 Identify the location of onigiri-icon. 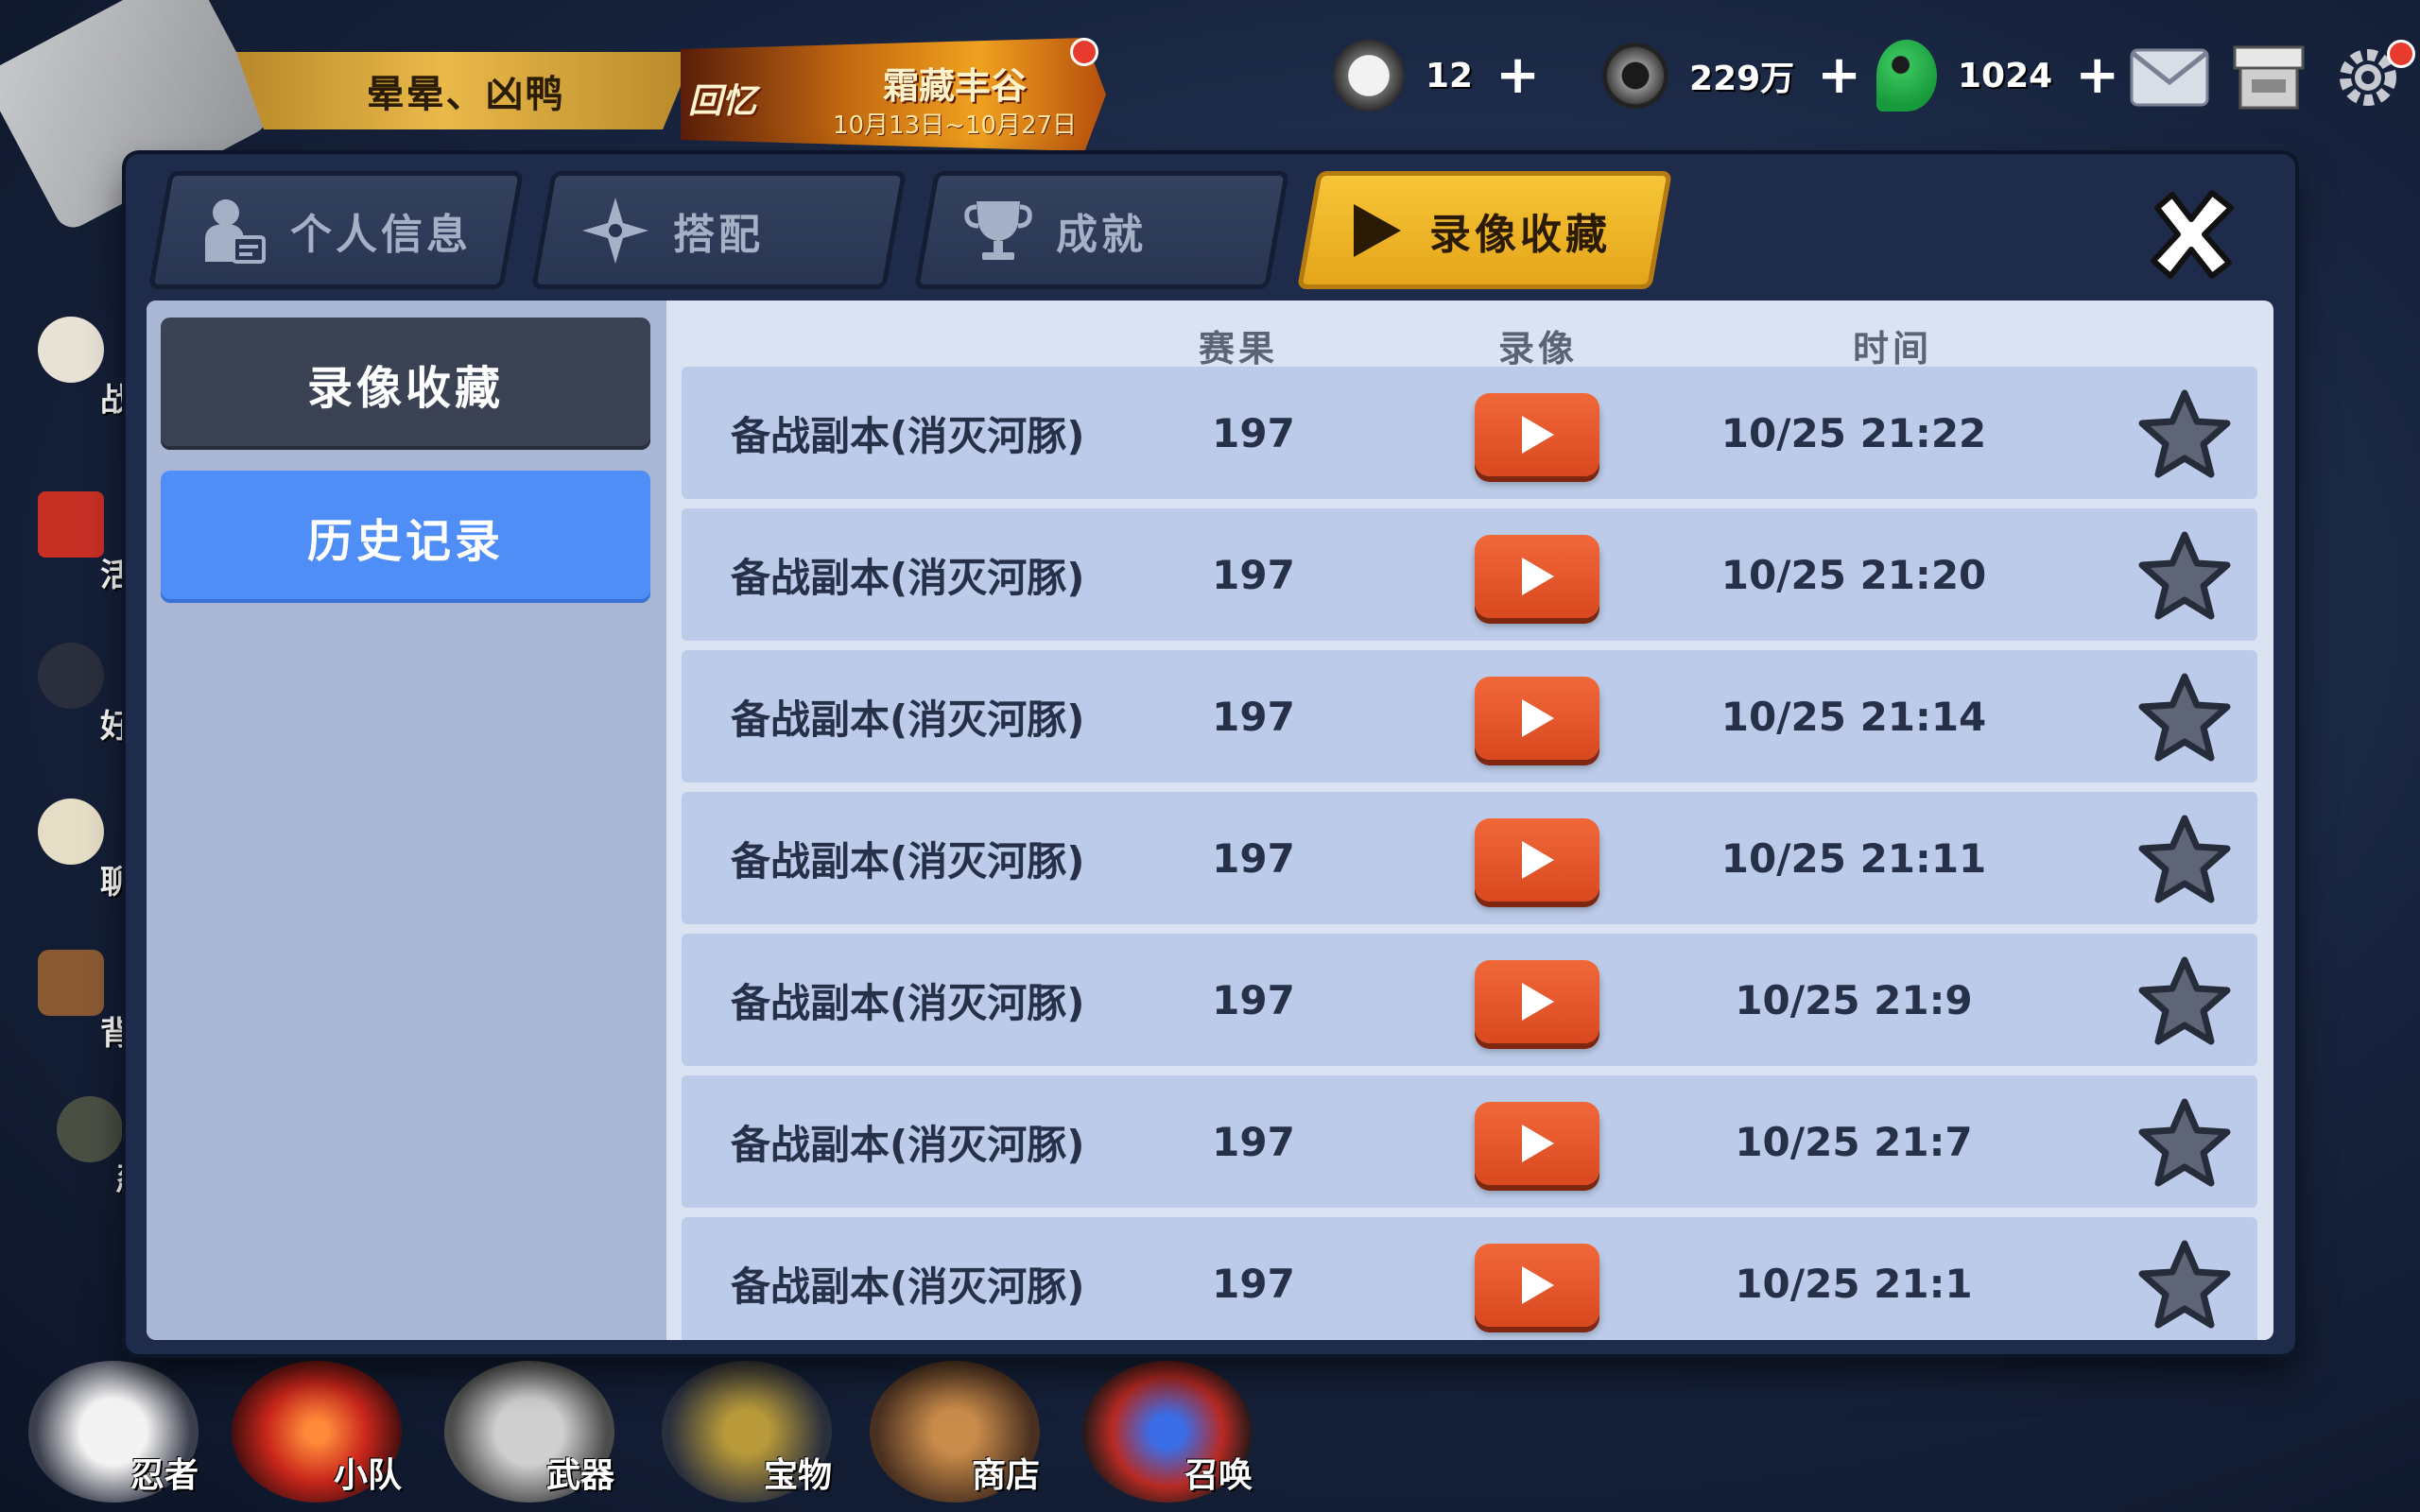
(1369, 76).